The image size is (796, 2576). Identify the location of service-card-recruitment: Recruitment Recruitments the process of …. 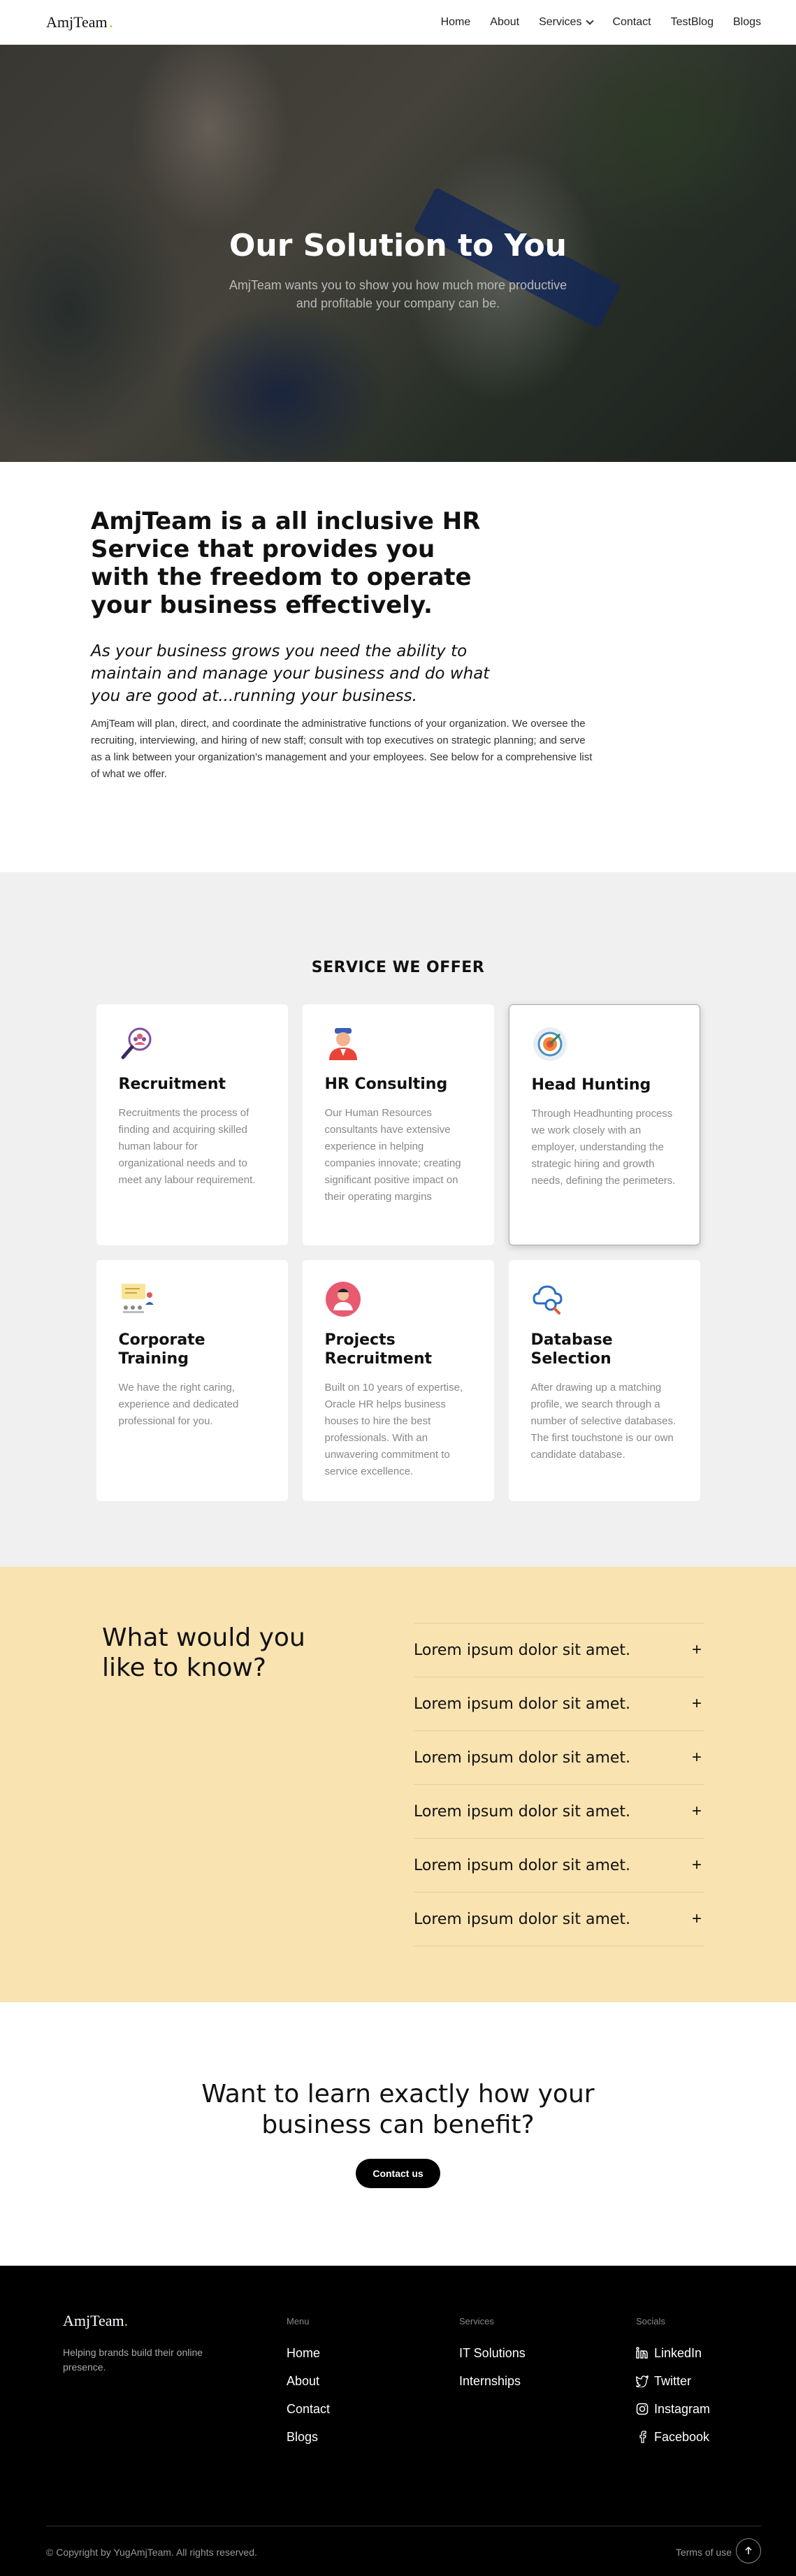
(192, 1124).